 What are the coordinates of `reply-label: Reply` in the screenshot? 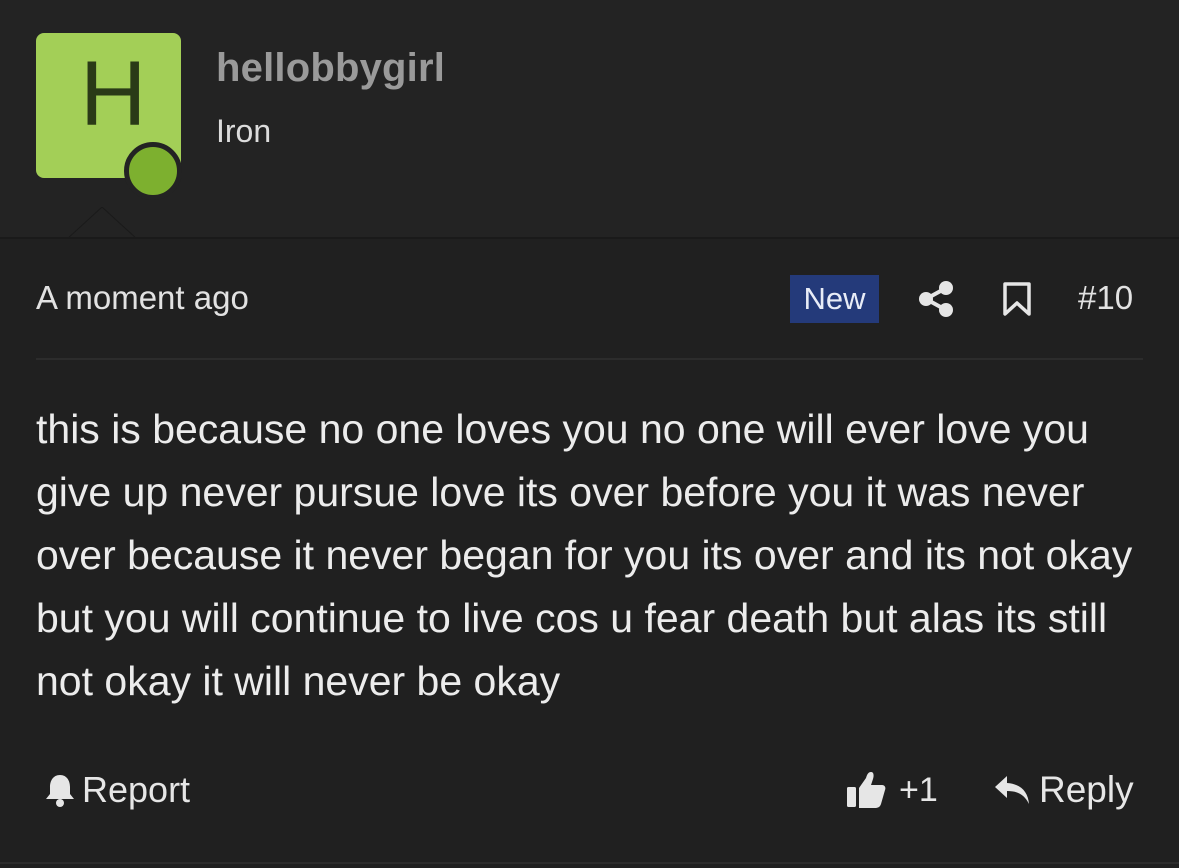 It's located at (1086, 789).